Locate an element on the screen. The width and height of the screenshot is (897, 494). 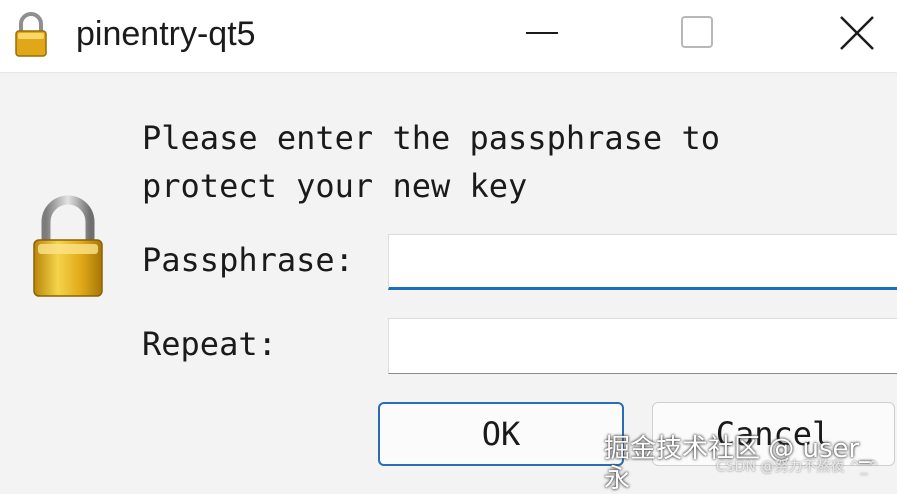
window-title: pinentry-qt5 is located at coordinates (166, 34).